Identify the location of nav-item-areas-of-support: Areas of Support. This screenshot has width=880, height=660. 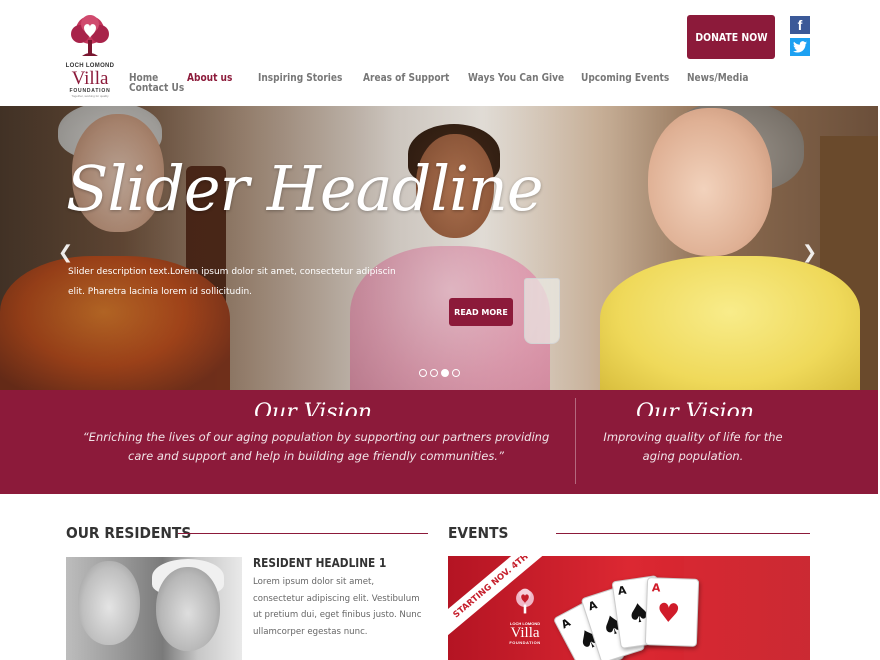
(406, 78).